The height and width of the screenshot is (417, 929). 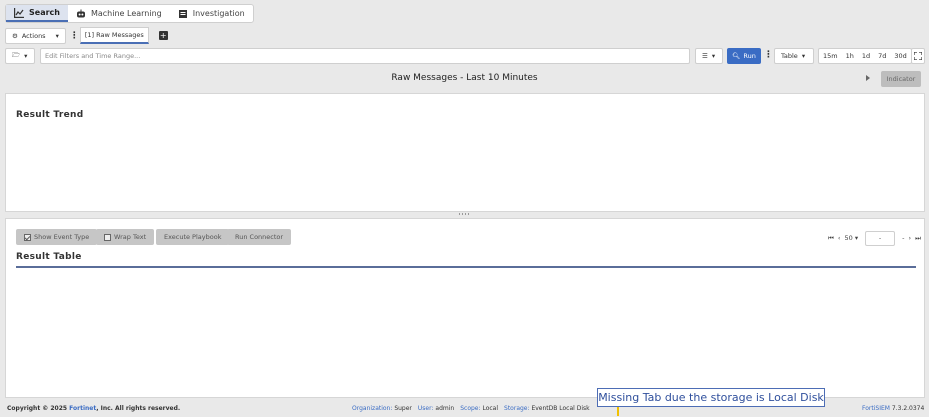 I want to click on checkbox-checked-icon, so click(x=27, y=237).